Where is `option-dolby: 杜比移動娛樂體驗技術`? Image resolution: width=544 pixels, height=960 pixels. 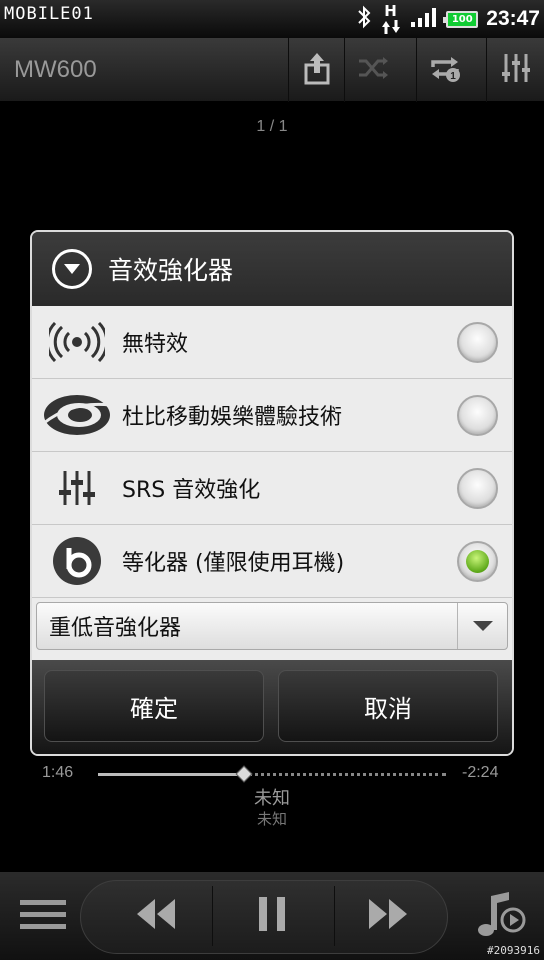 option-dolby: 杜比移動娛樂體驗技術 is located at coordinates (272, 415).